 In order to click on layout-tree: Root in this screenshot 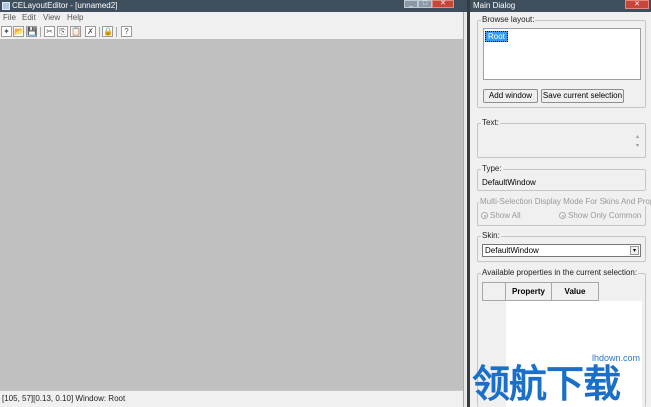, I will do `click(562, 54)`.